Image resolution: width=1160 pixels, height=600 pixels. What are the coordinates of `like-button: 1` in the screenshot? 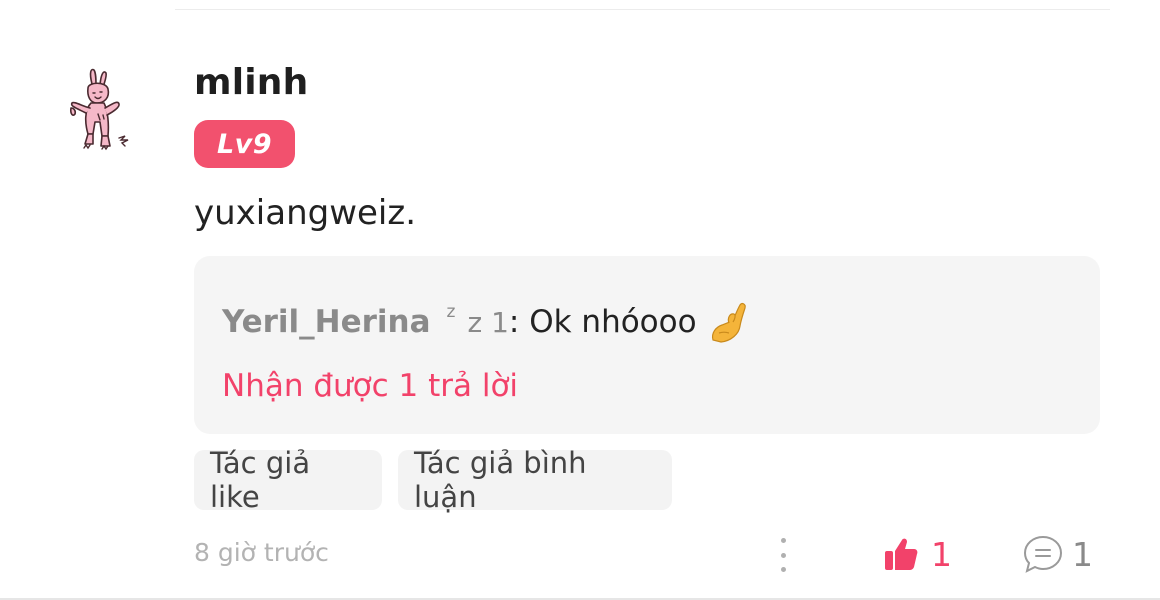 It's located at (917, 554).